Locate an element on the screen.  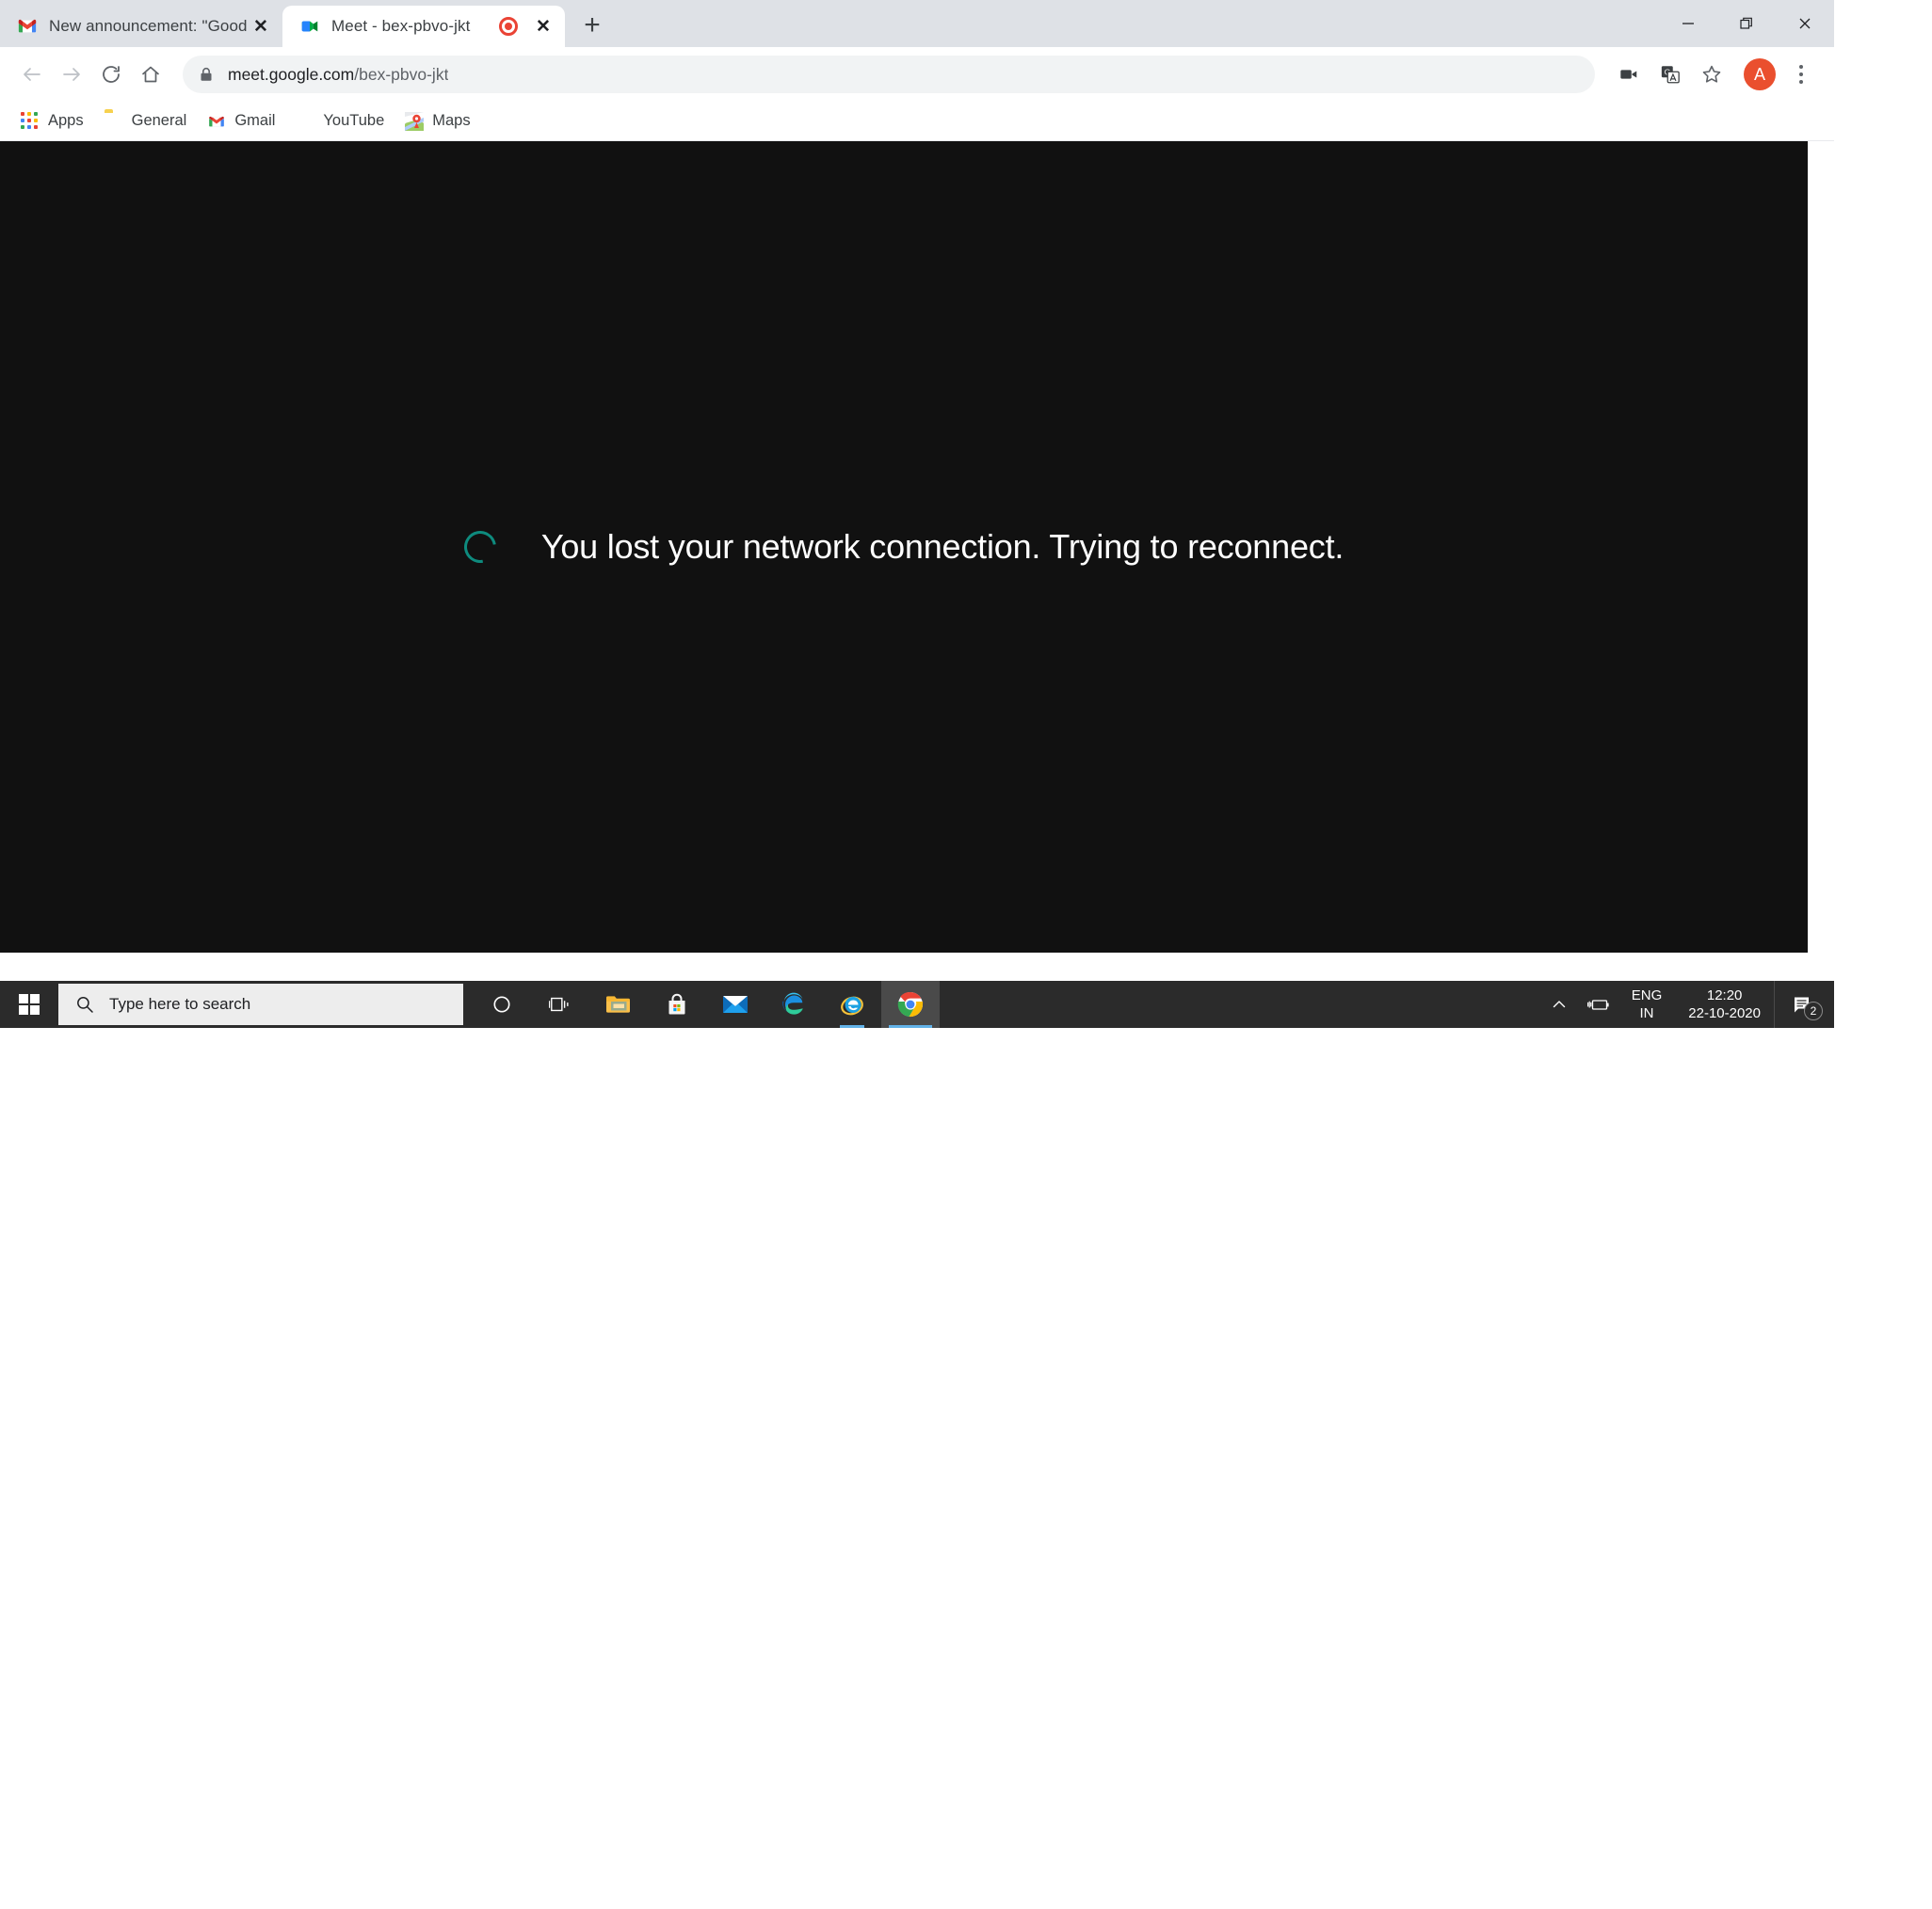
tab-gmail: New announcement: "Good after ✕ is located at coordinates (141, 26).